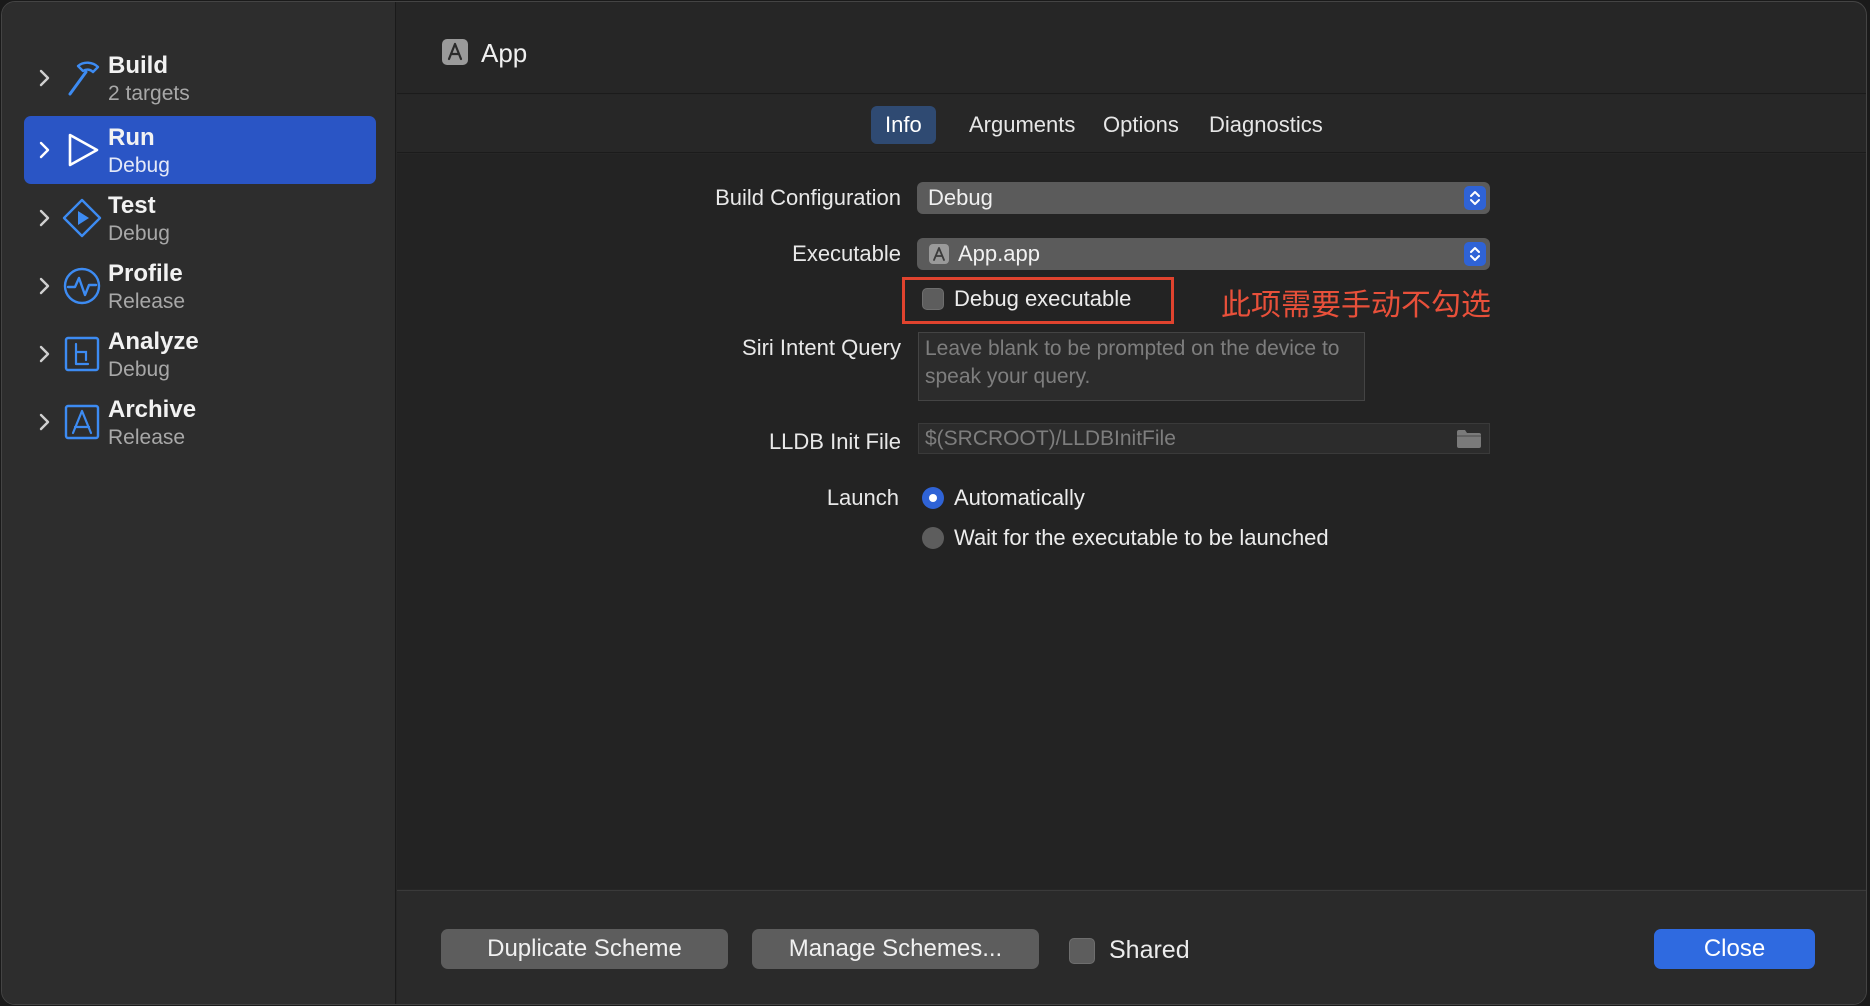 The height and width of the screenshot is (1006, 1870). What do you see at coordinates (933, 538) in the screenshot?
I see `launch-wait-radio` at bounding box center [933, 538].